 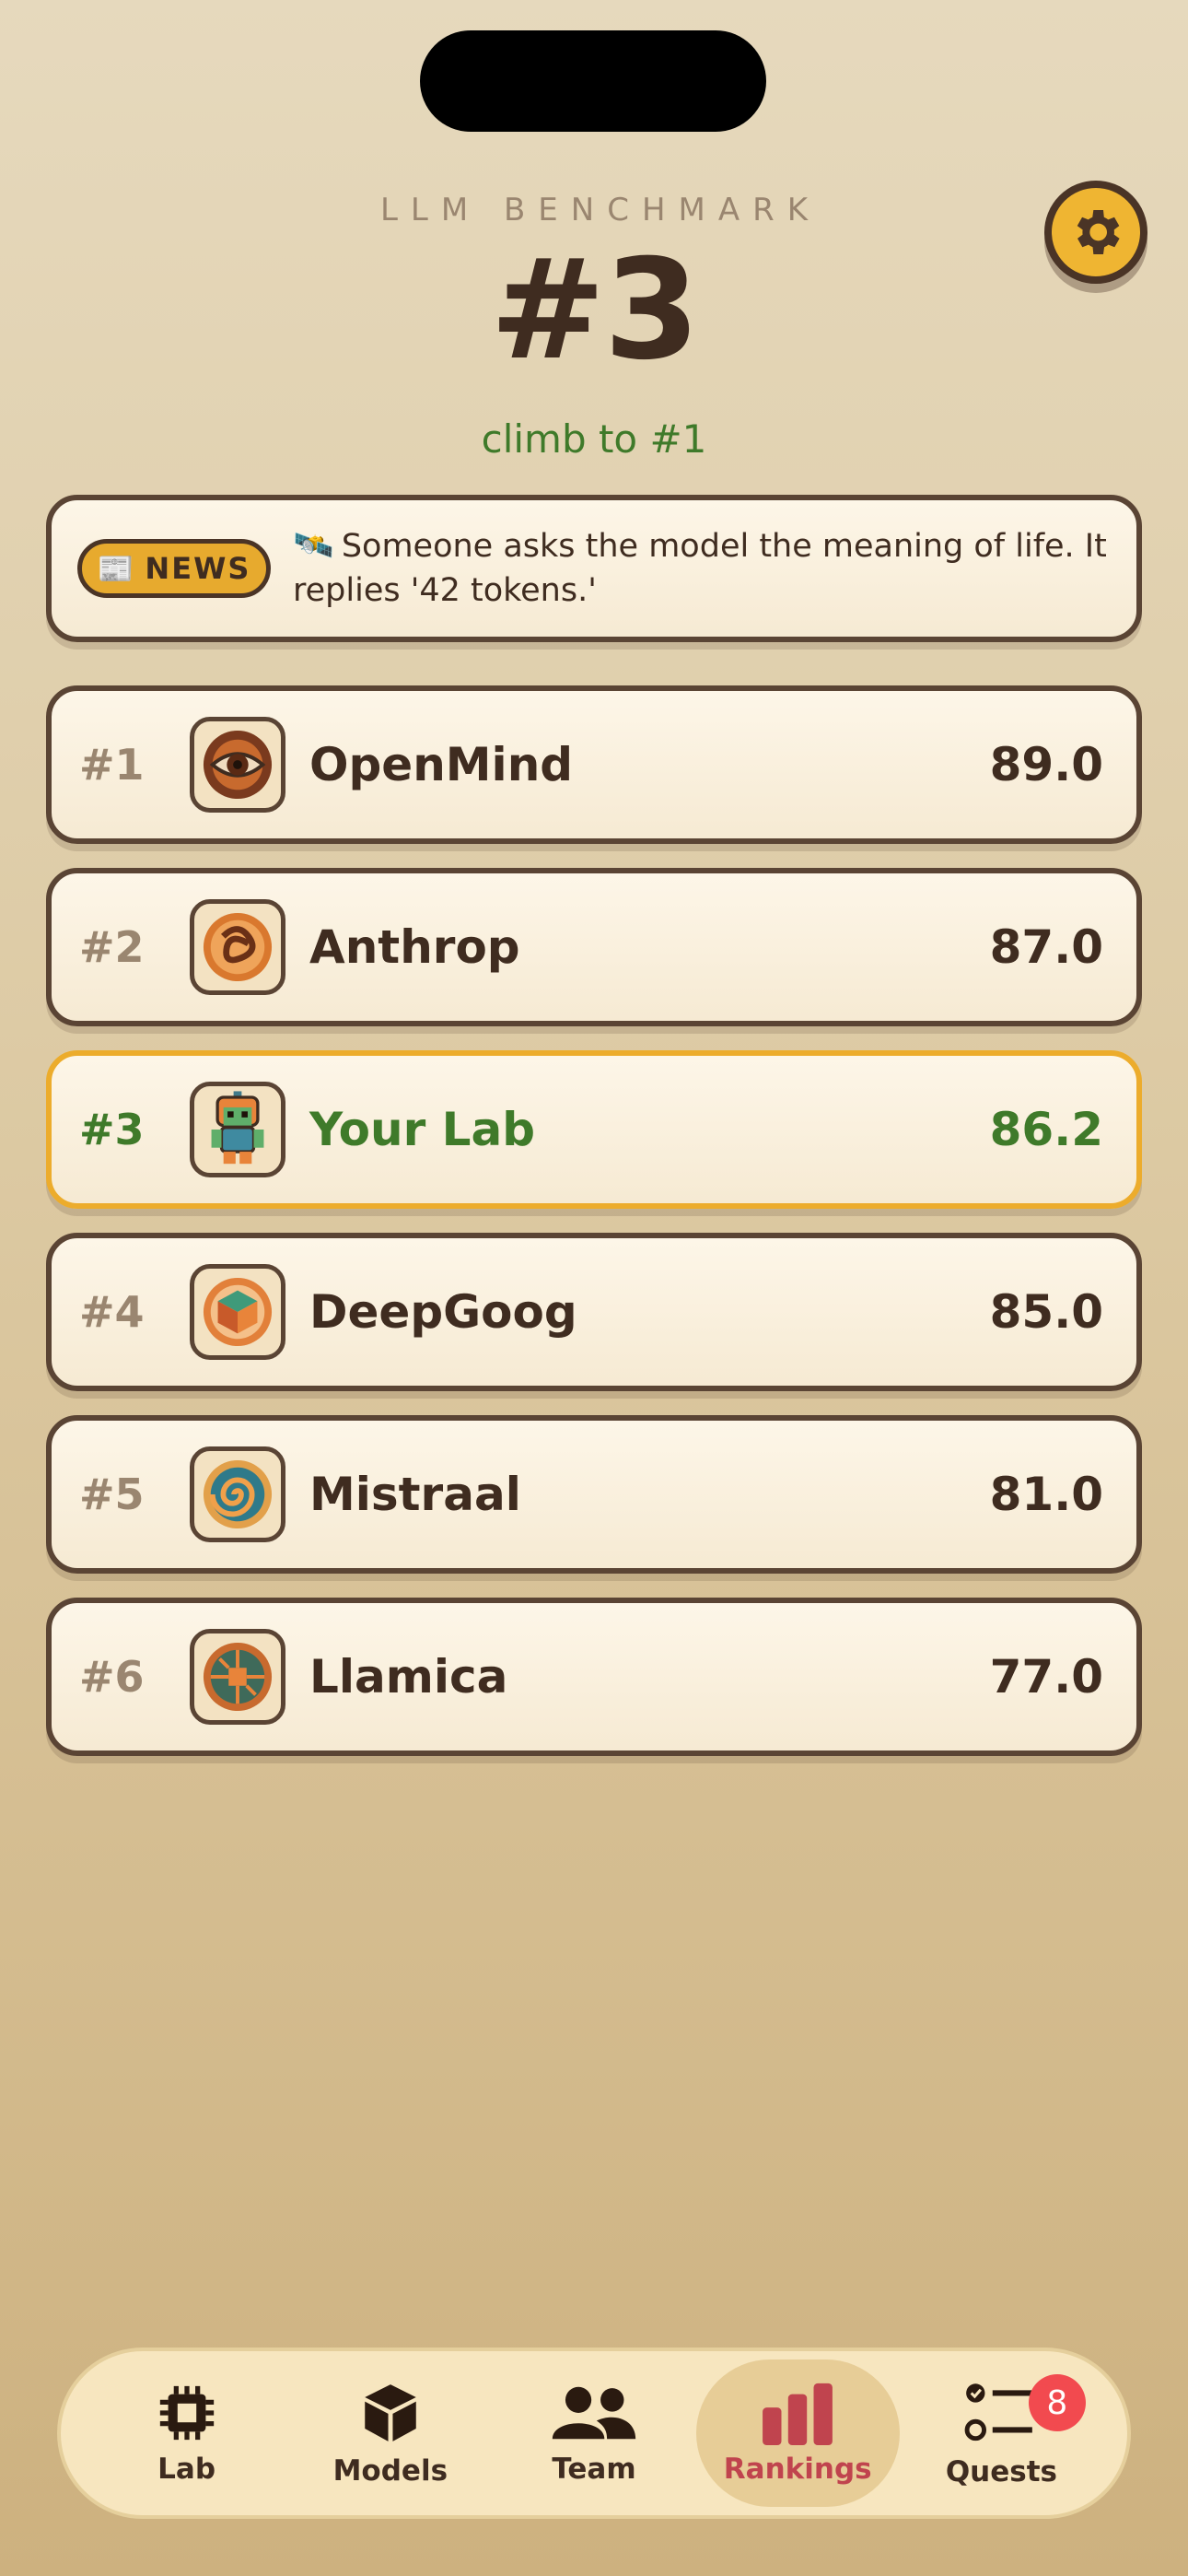 What do you see at coordinates (186, 2469) in the screenshot?
I see `tab-label: Lab` at bounding box center [186, 2469].